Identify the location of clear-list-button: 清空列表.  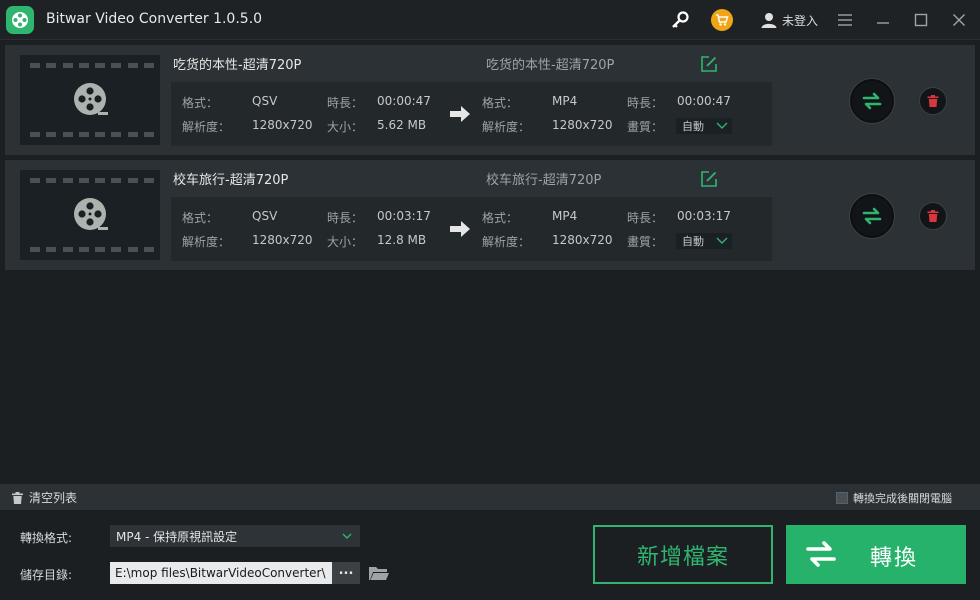
(44, 497).